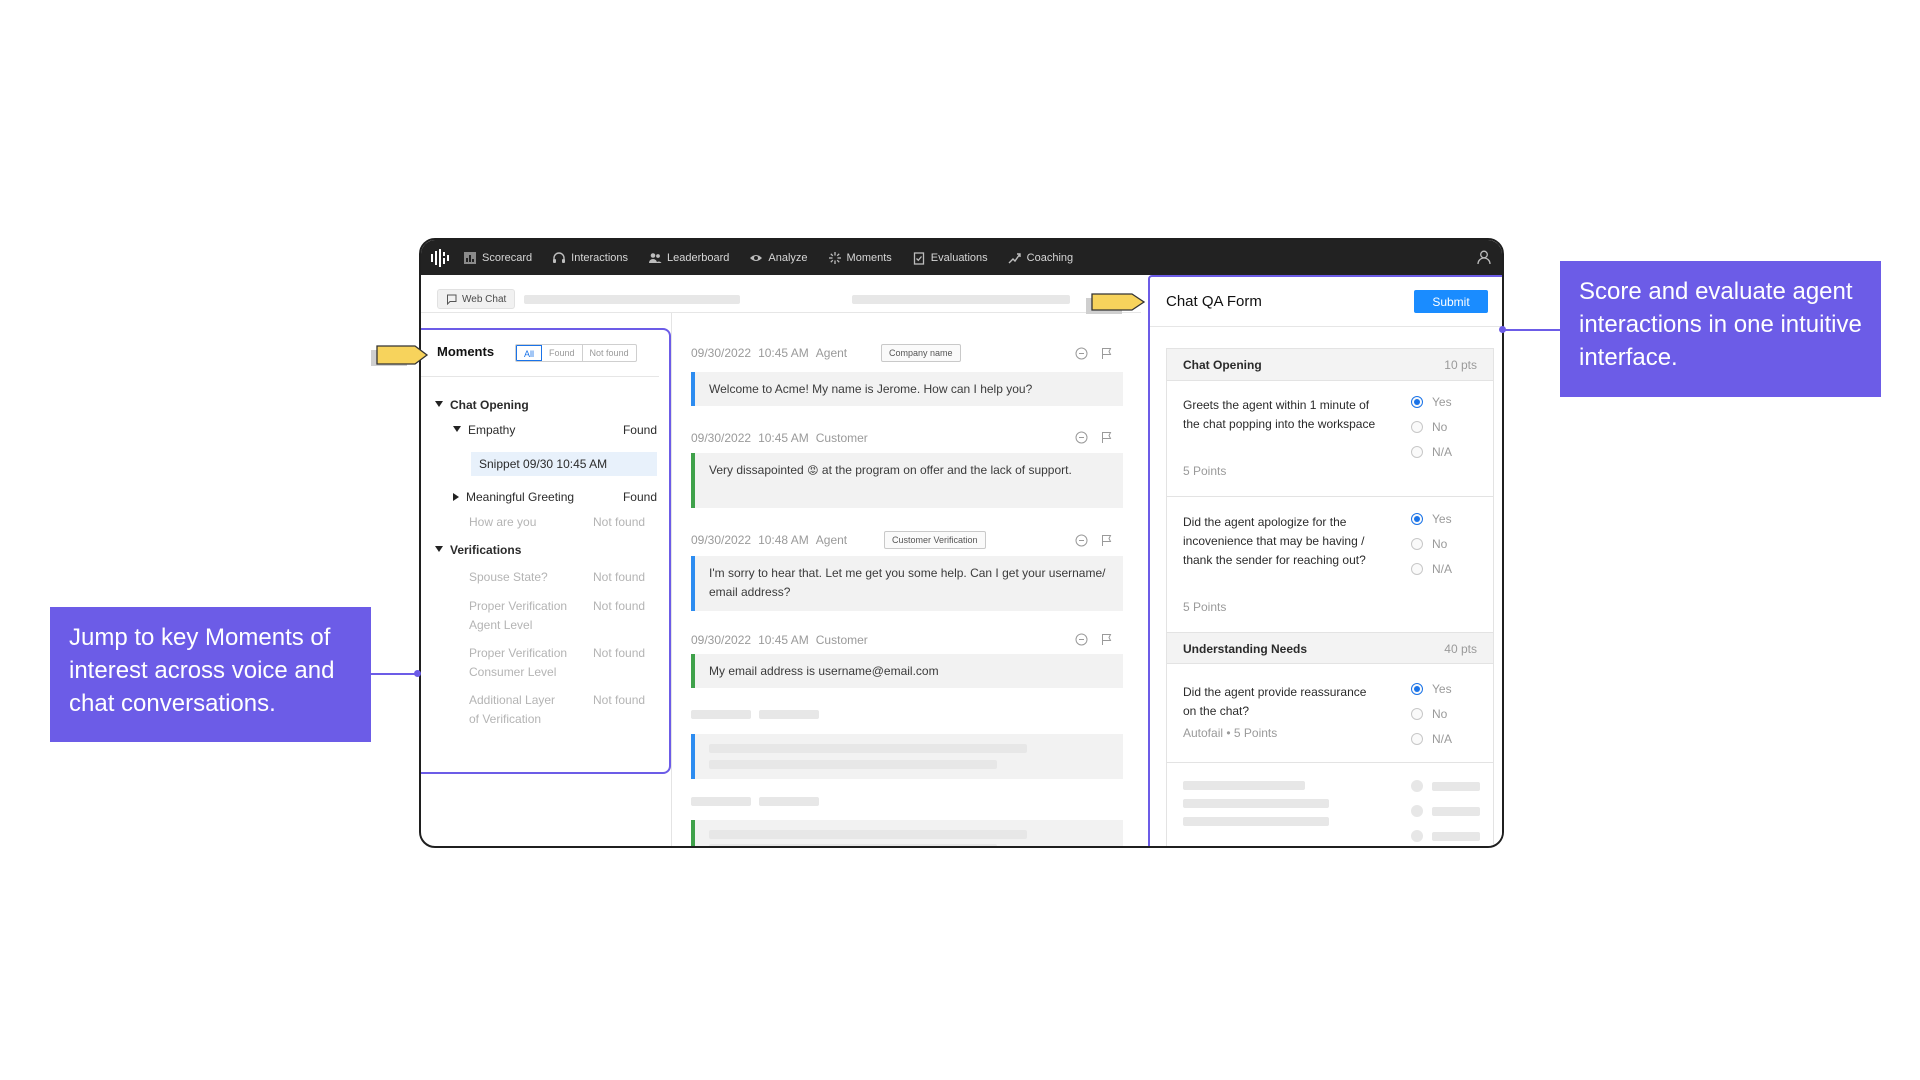 This screenshot has height=1080, width=1920. Describe the element at coordinates (478, 550) in the screenshot. I see `tree-group-verifications: Verifications` at that location.